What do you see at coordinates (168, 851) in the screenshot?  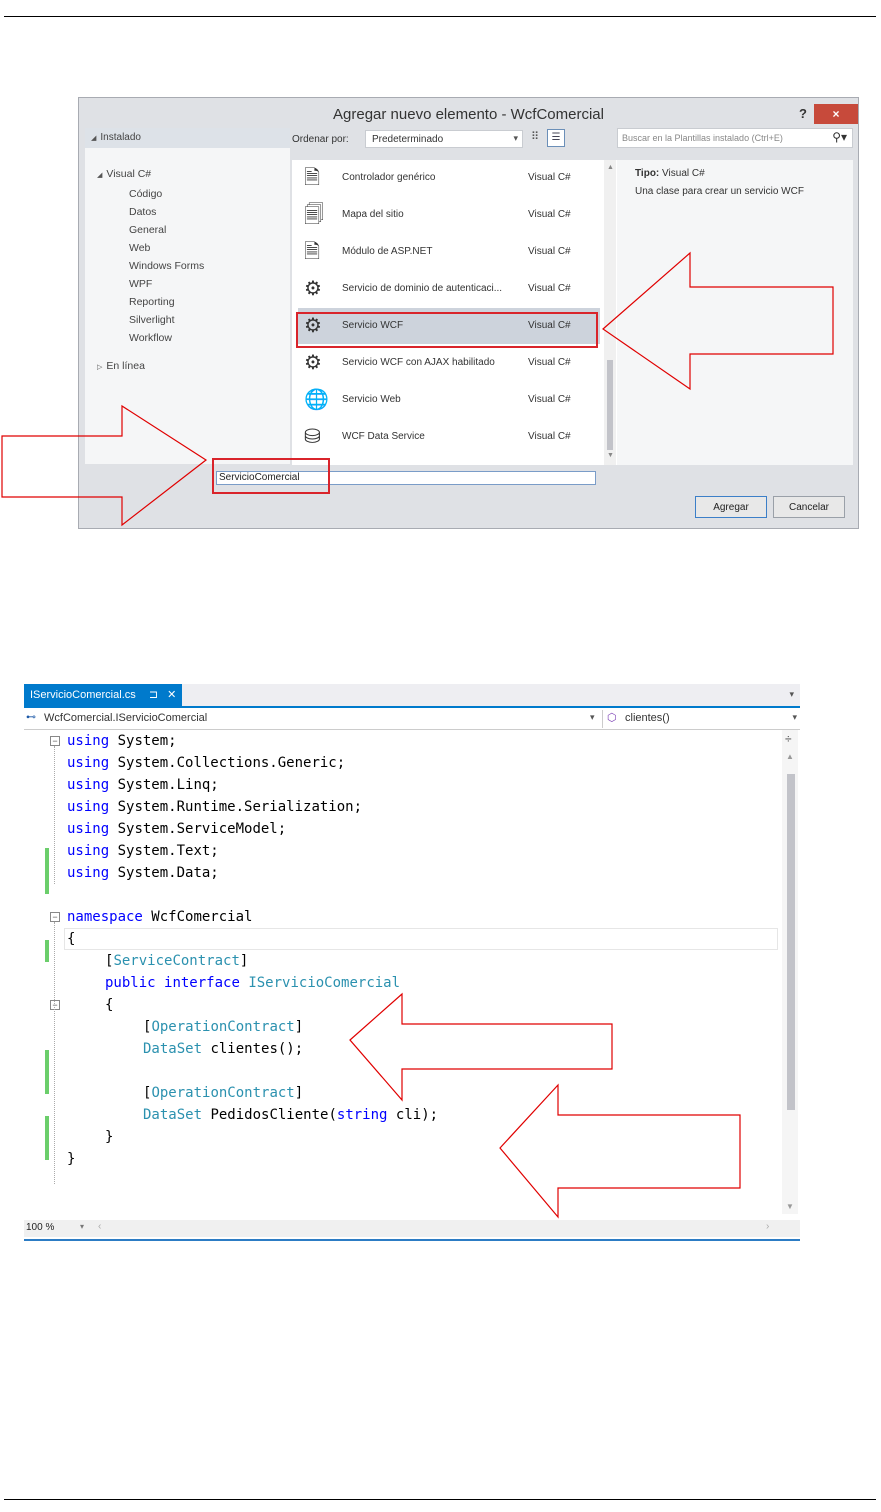 I see `code-text: System.Text;` at bounding box center [168, 851].